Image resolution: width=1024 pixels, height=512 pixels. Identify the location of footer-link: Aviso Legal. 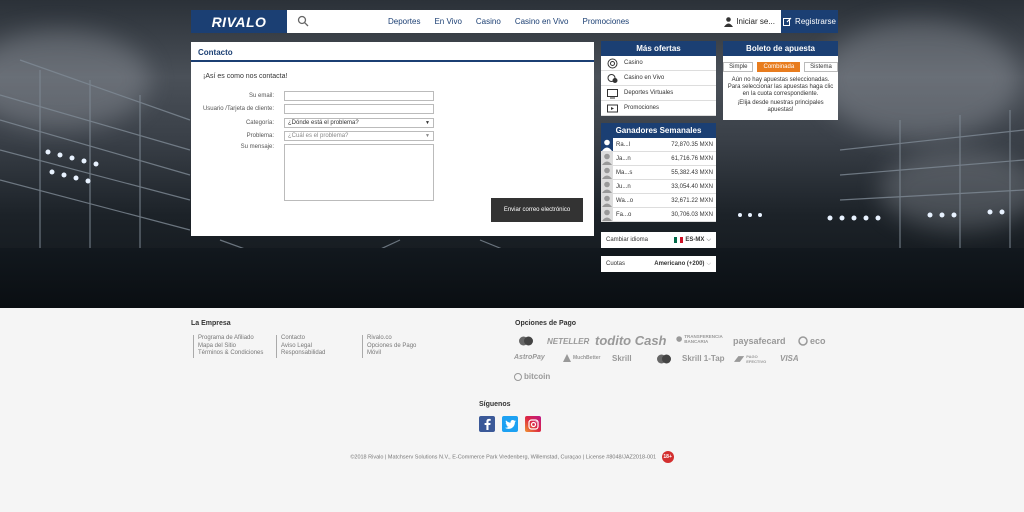
(303, 347).